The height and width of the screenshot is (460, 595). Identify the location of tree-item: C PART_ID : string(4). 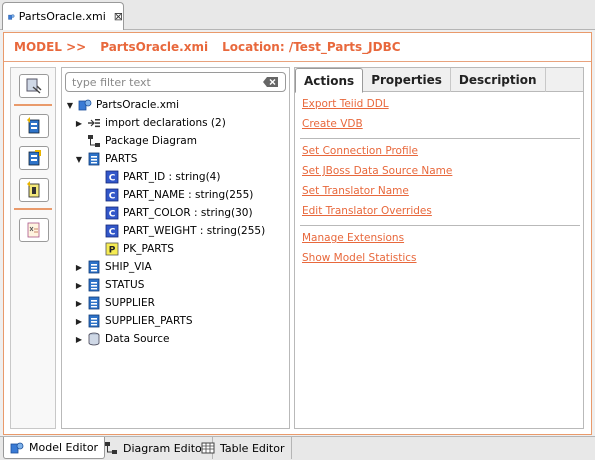
(155, 177).